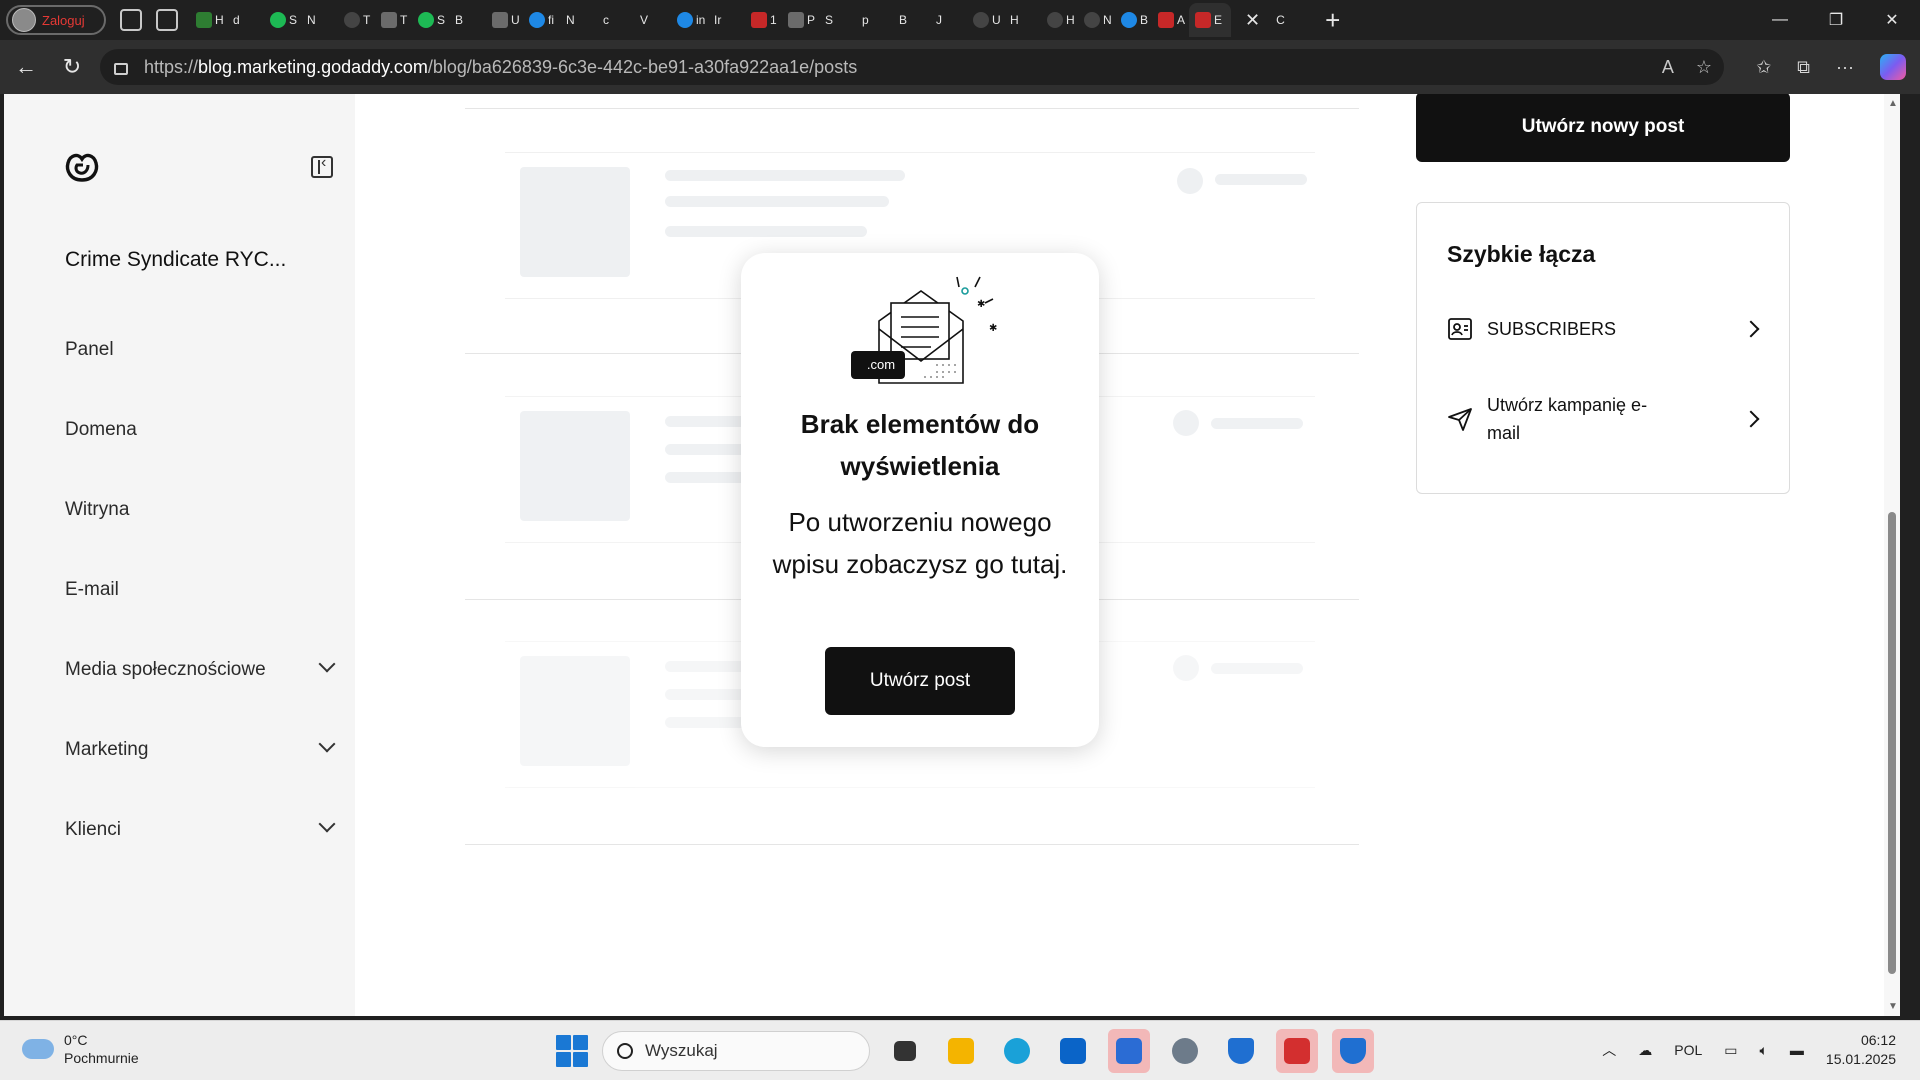 Image resolution: width=1920 pixels, height=1080 pixels. What do you see at coordinates (1332, 20) in the screenshot?
I see `new-tab-icon: +` at bounding box center [1332, 20].